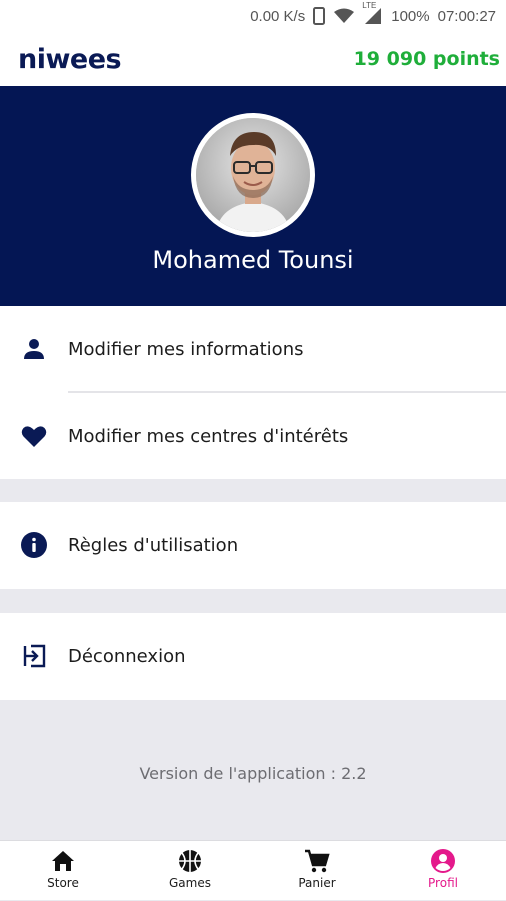  What do you see at coordinates (153, 545) in the screenshot?
I see `rules-label: Règles d'utilisation` at bounding box center [153, 545].